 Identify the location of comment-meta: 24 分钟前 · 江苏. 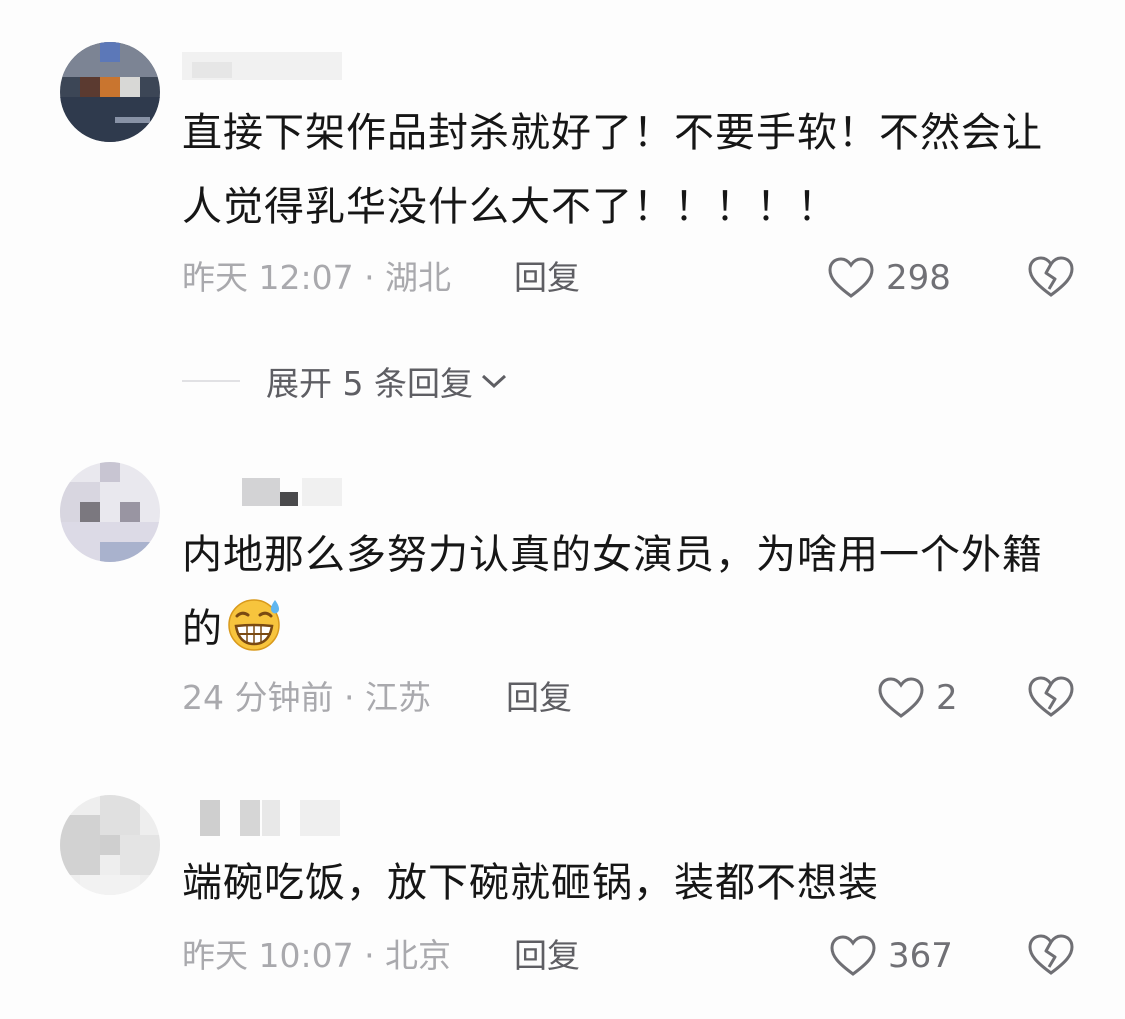
(306, 697).